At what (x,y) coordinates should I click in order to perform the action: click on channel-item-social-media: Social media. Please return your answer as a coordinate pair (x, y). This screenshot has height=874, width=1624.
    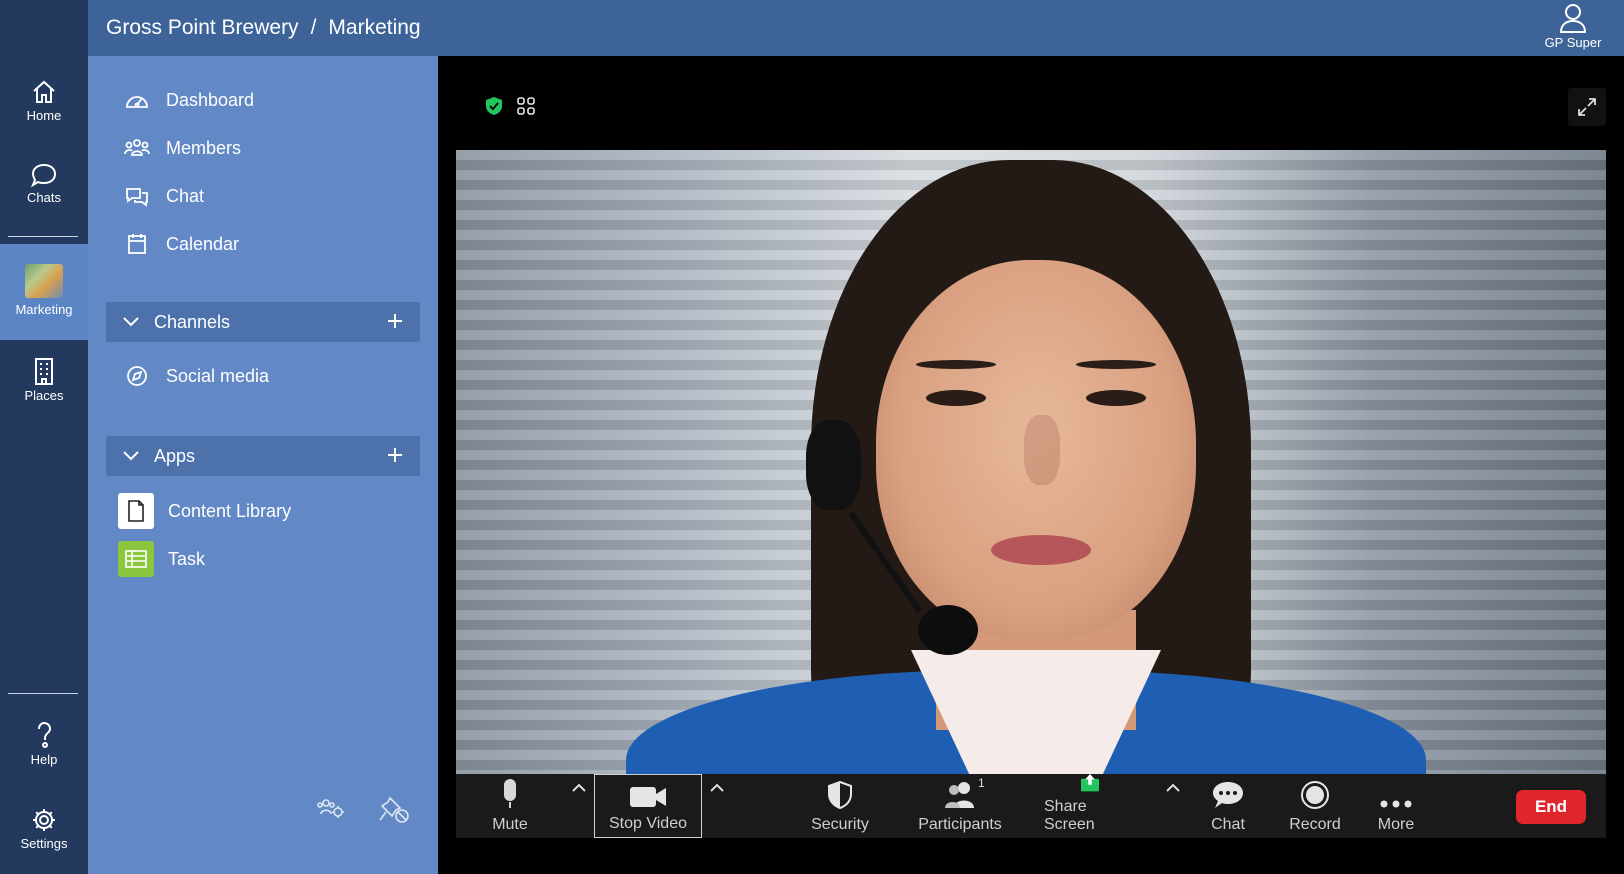
    Looking at the image, I should click on (196, 376).